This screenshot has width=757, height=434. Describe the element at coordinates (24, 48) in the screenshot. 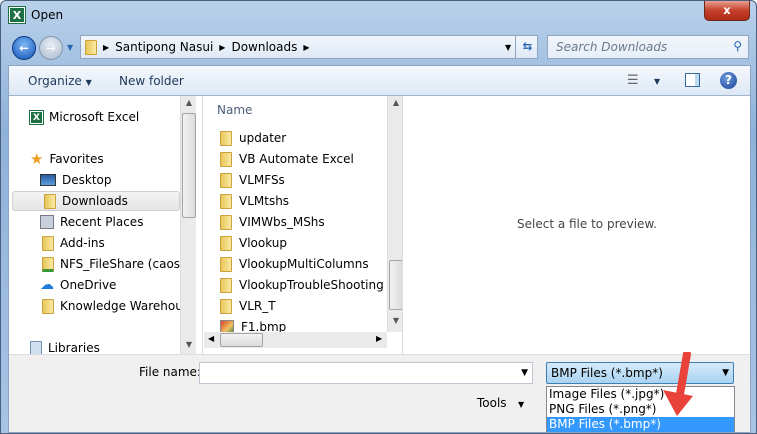

I see `back-button: ←` at that location.